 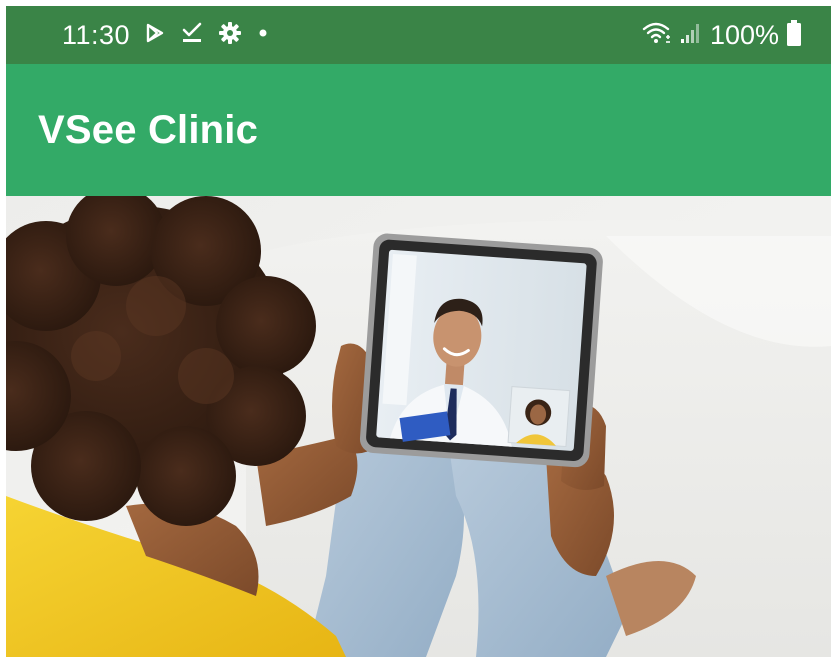 I want to click on notification-dot-icon, so click(x=263, y=35).